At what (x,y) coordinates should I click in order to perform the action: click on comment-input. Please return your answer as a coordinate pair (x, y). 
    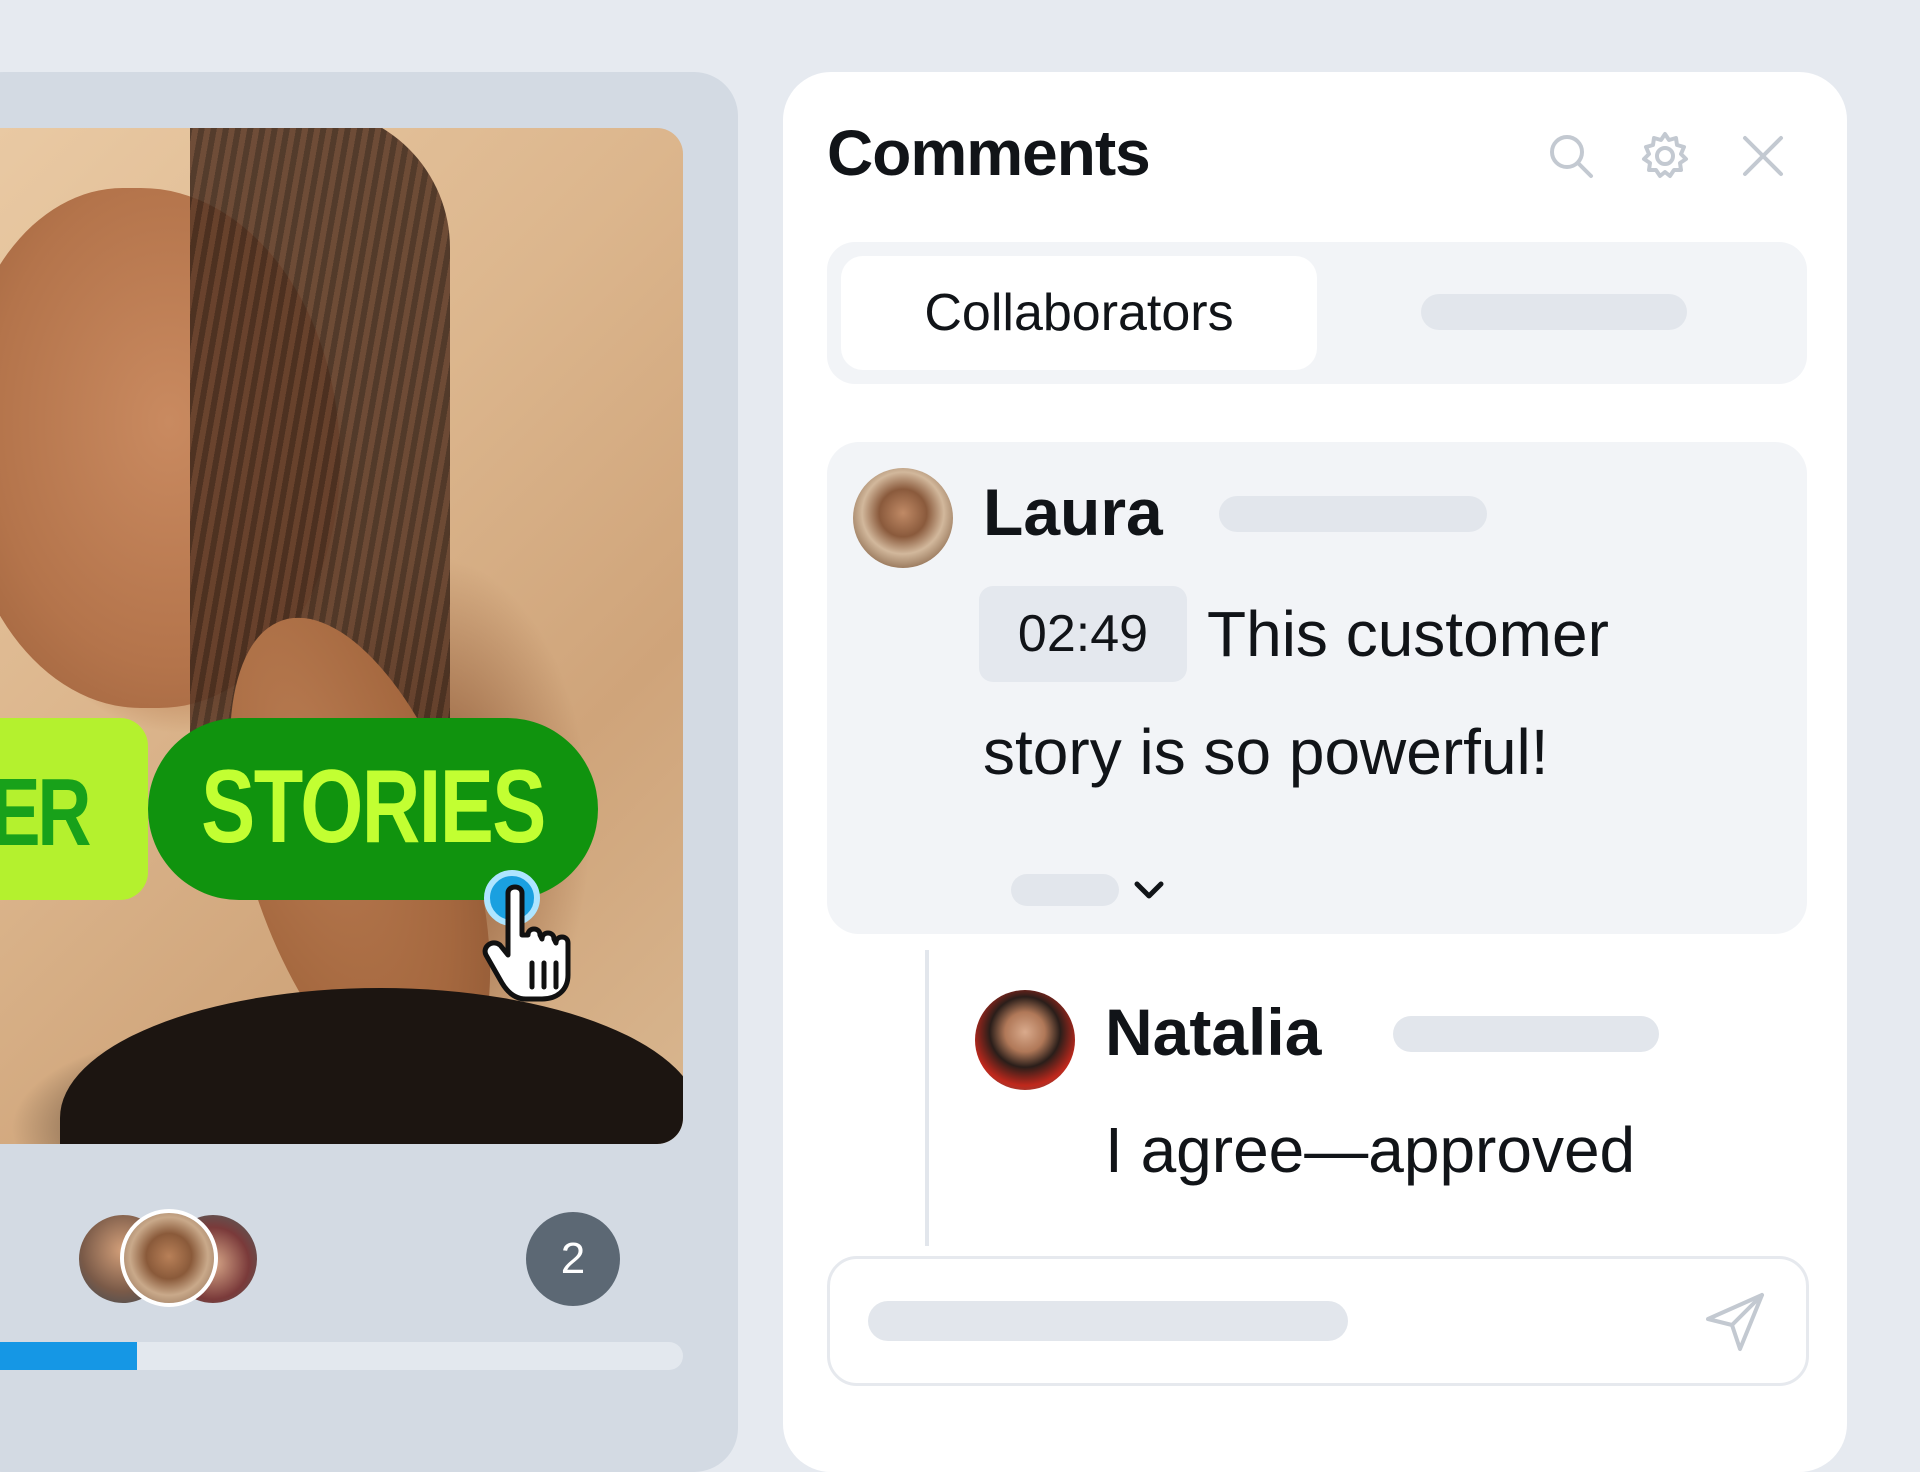
    Looking at the image, I should click on (1318, 1321).